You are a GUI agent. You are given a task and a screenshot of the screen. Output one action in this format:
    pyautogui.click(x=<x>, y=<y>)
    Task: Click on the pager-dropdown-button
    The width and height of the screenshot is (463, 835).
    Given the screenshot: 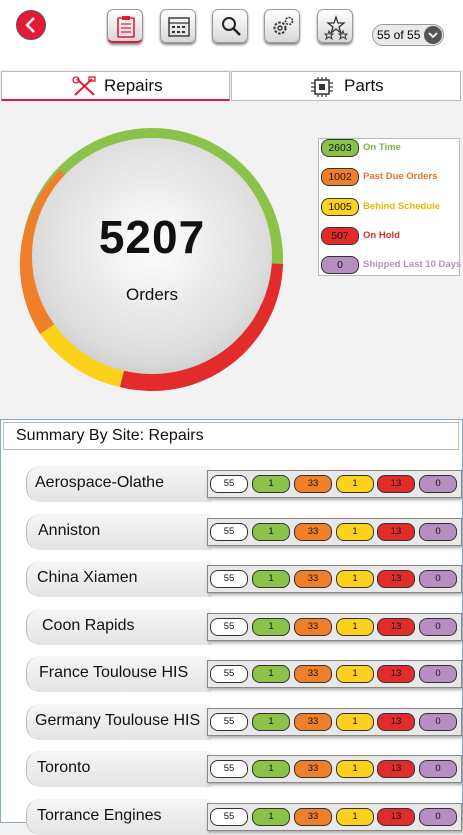 What is the action you would take?
    pyautogui.click(x=433, y=35)
    